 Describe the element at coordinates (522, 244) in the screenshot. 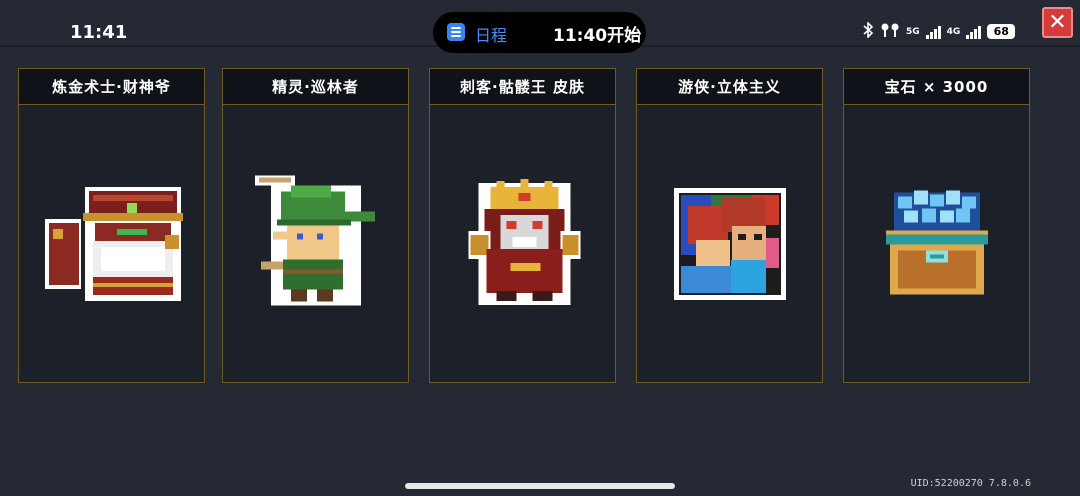

I see `assassin-skeleton-king-icon` at that location.